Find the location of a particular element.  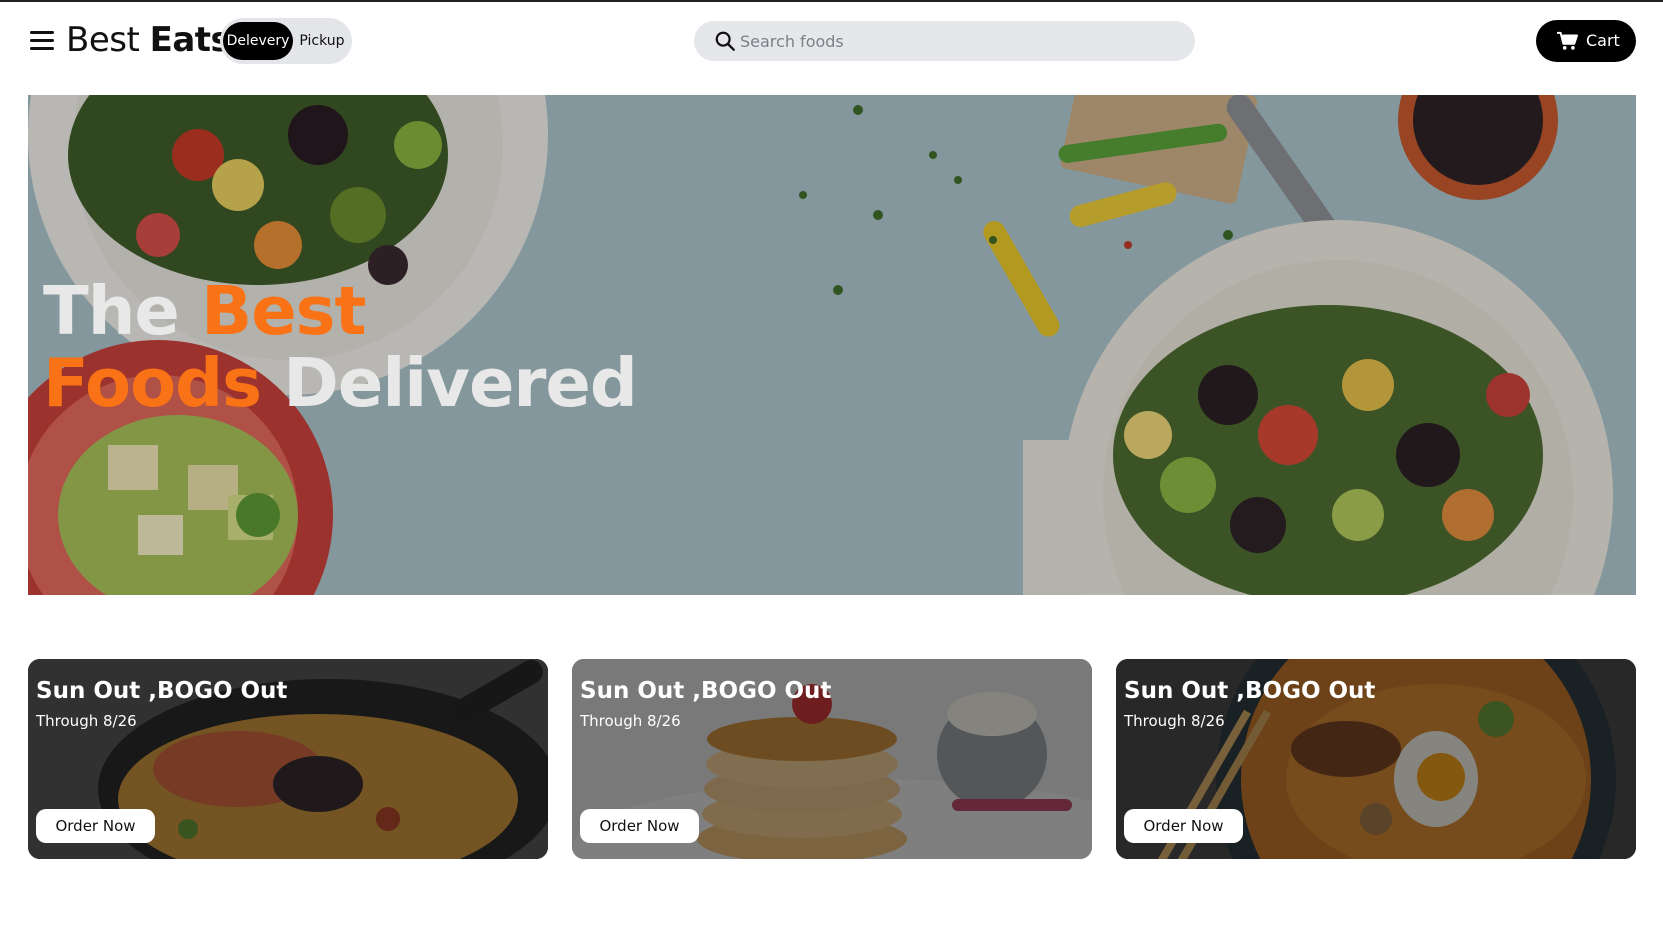

logo-text-eats: Eats is located at coordinates (190, 40).